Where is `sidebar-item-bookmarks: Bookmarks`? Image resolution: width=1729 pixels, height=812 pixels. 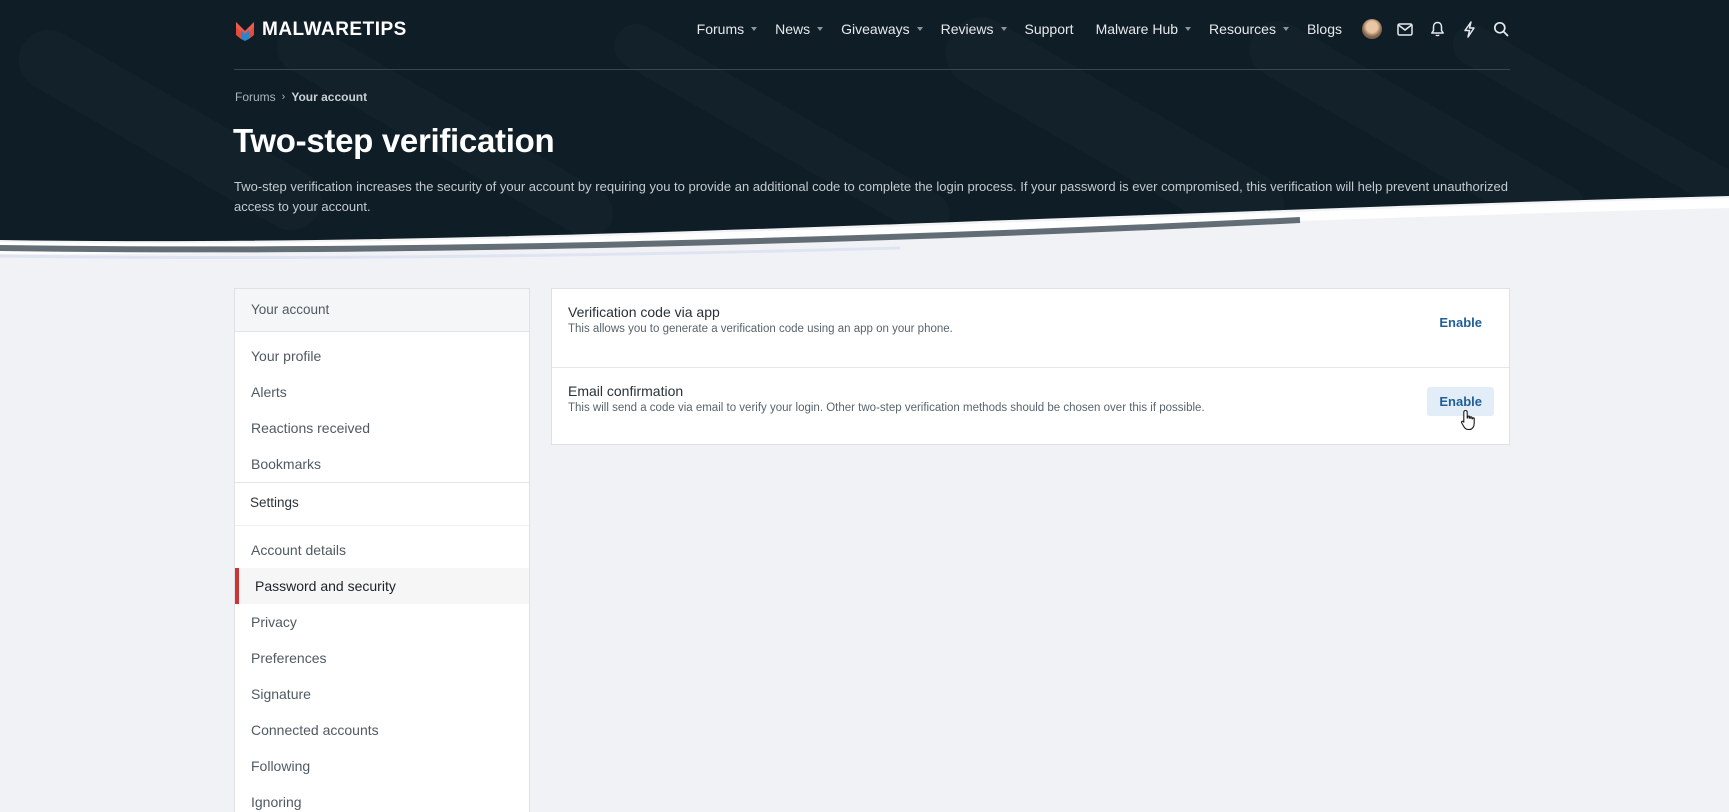 sidebar-item-bookmarks: Bookmarks is located at coordinates (382, 464).